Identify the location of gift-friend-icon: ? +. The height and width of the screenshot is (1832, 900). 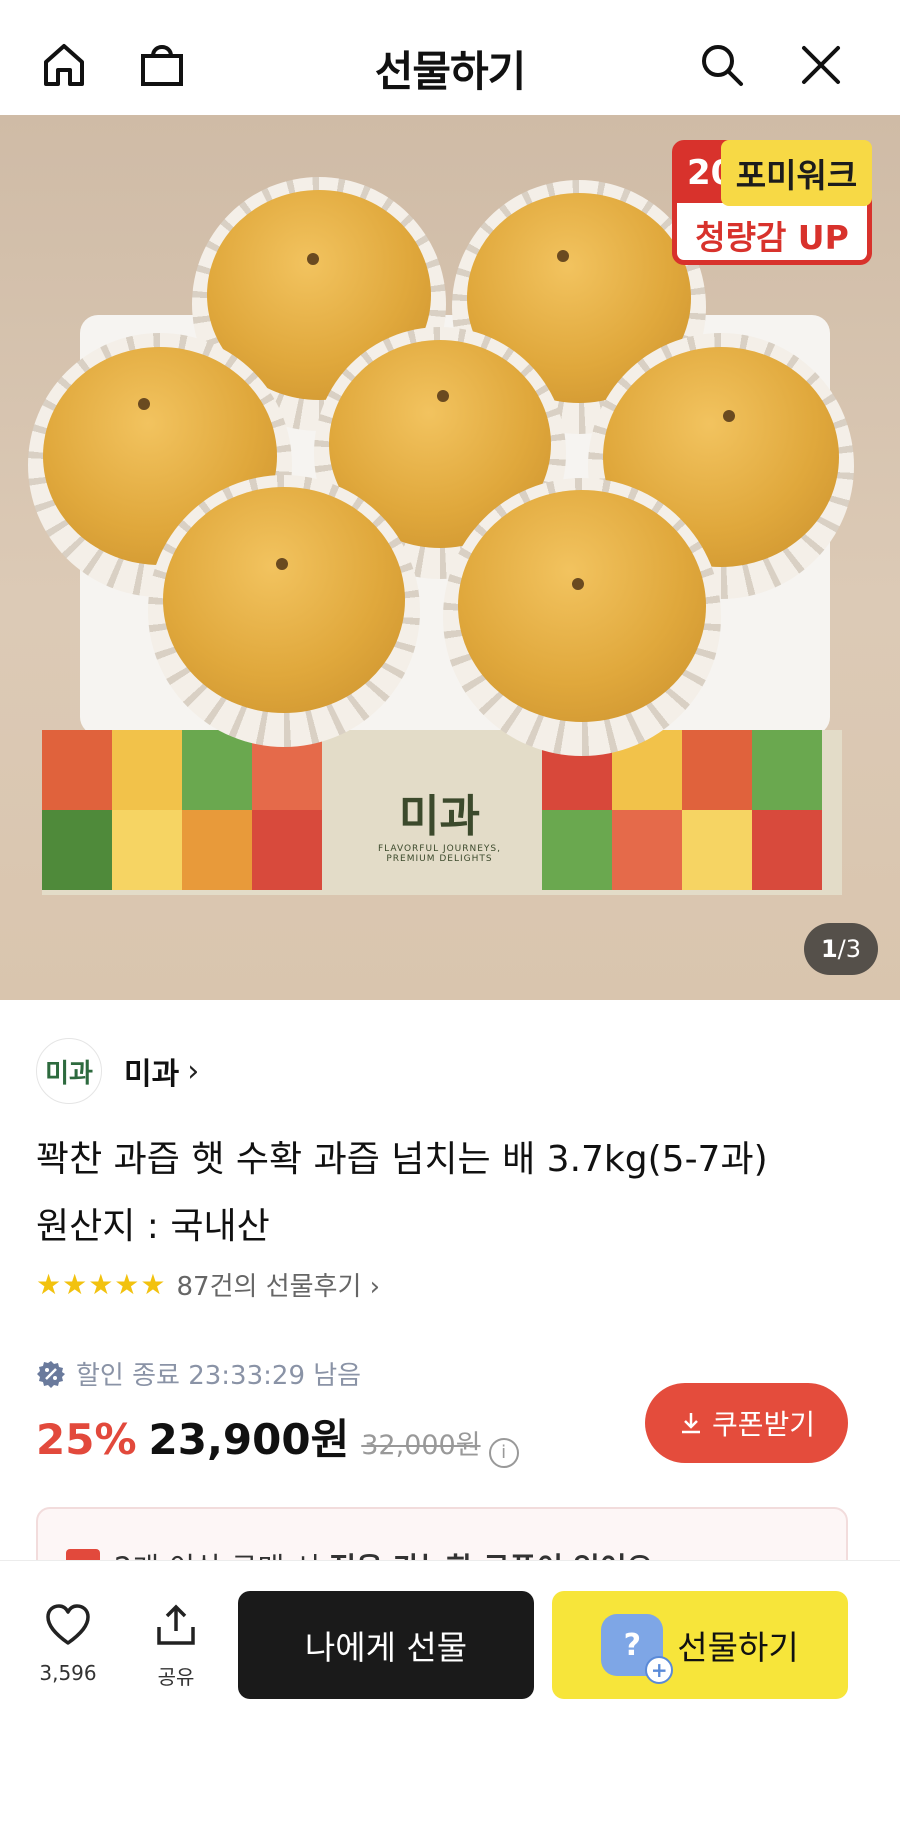
(637, 1649).